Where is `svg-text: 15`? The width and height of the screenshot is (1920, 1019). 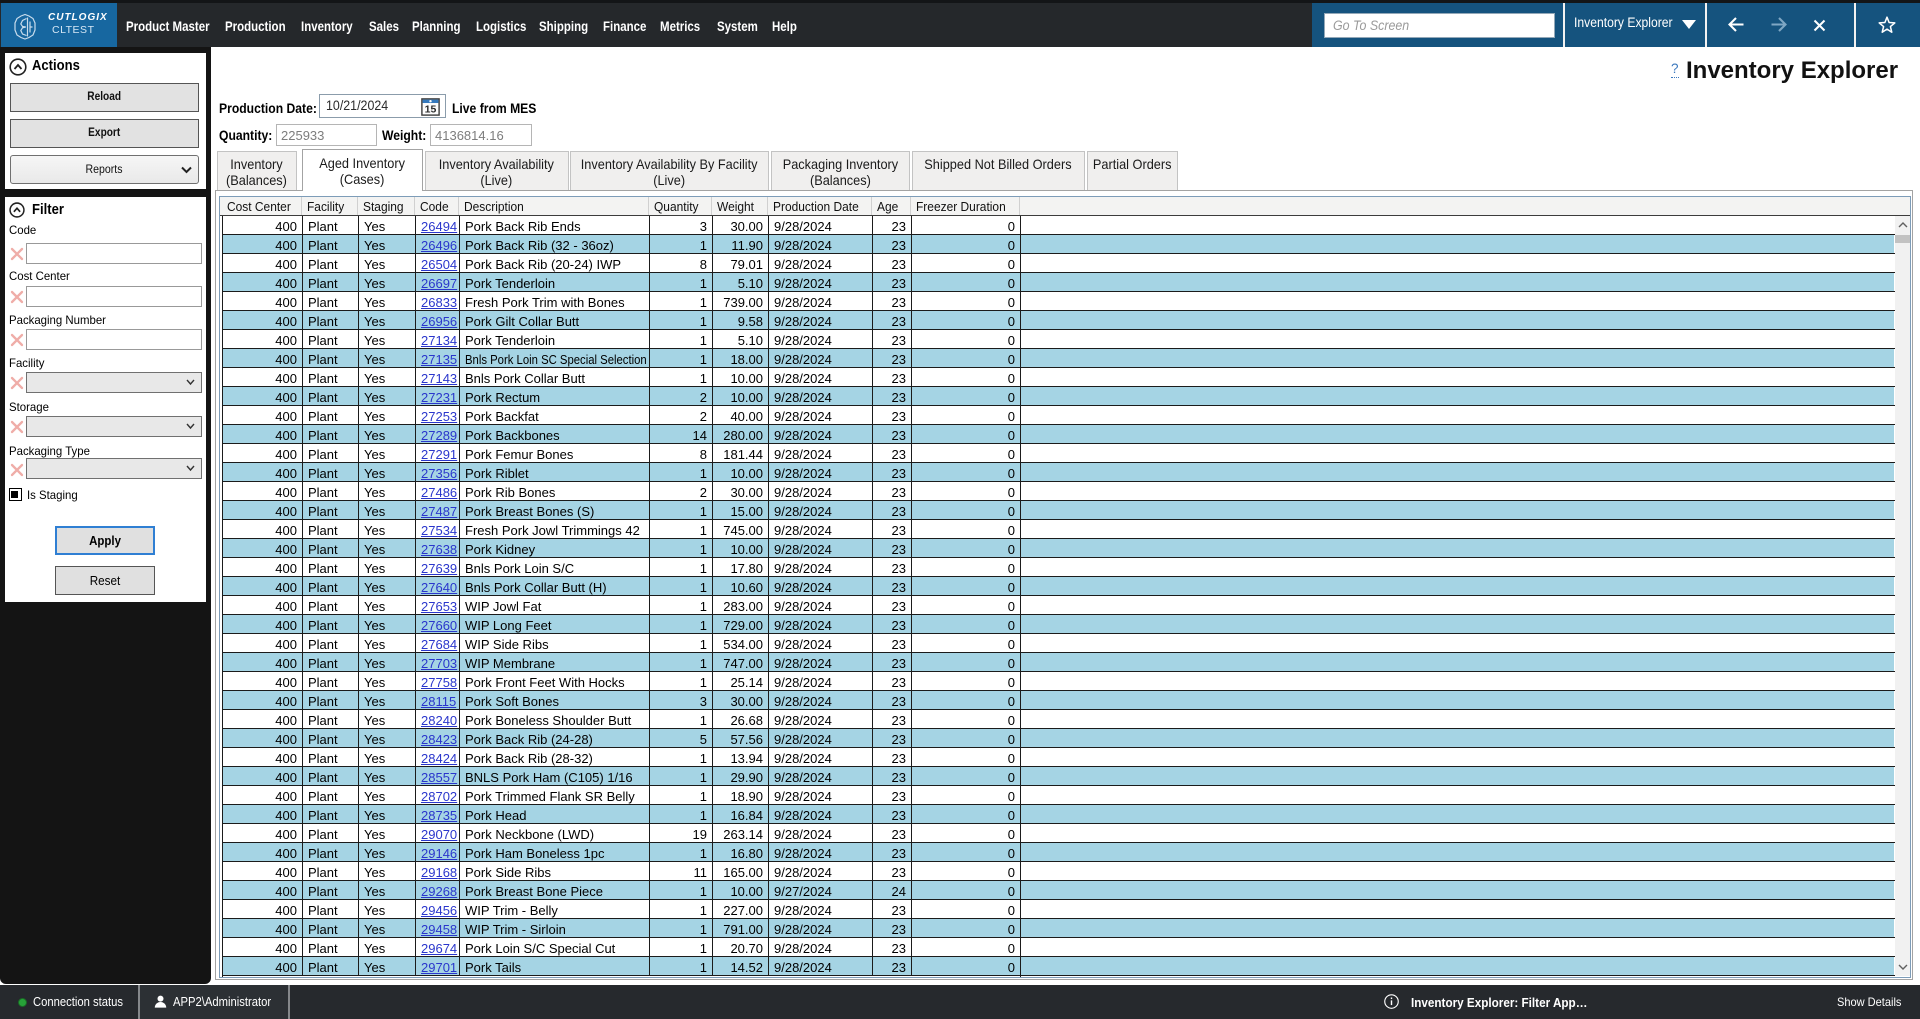 svg-text: 15 is located at coordinates (431, 110).